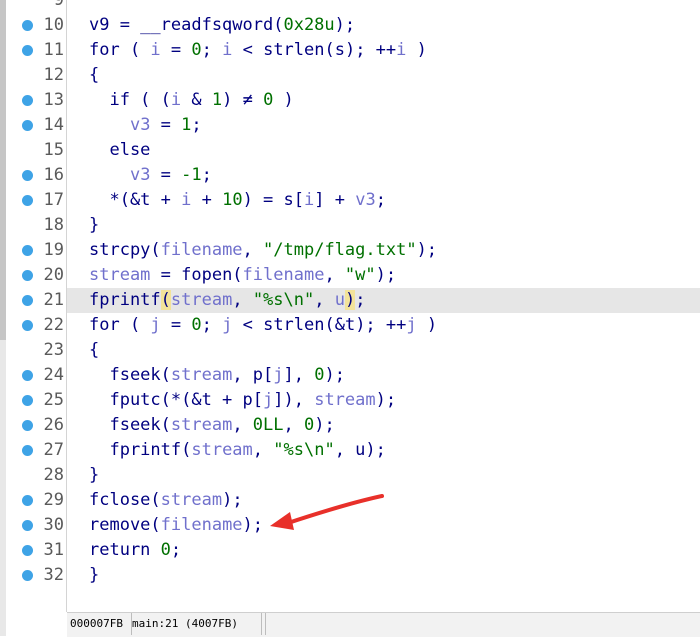 The height and width of the screenshot is (637, 700). Describe the element at coordinates (36, 350) in the screenshot. I see `gutter-line: 23` at that location.